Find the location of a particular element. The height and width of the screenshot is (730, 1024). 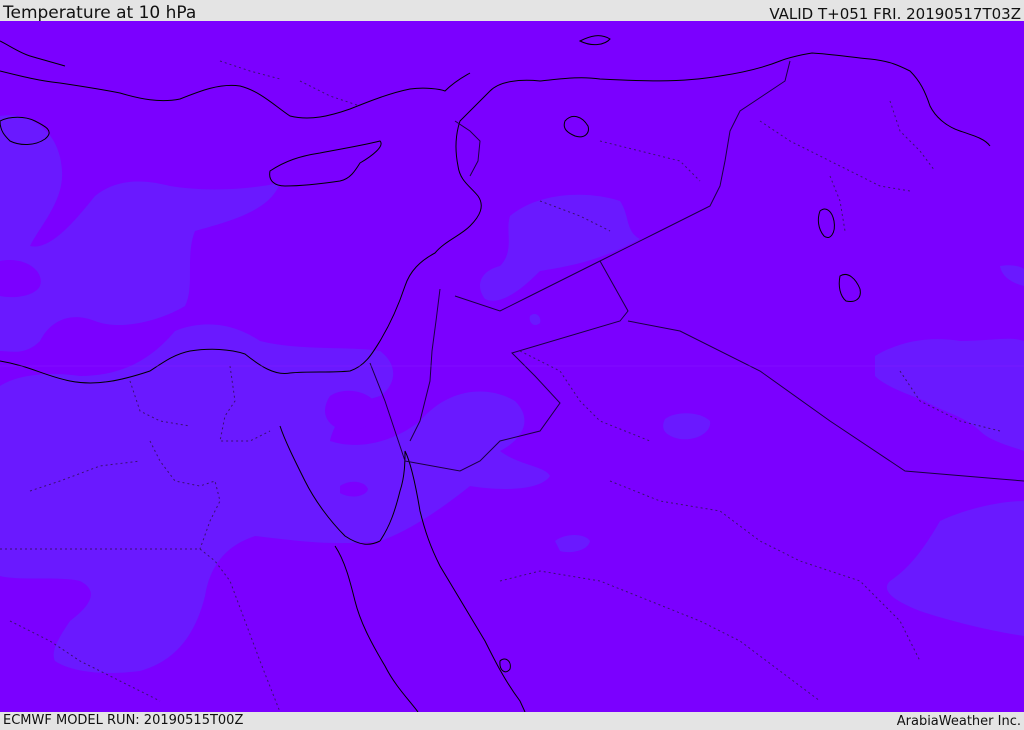

credit-label: ArabiaWeather Inc. is located at coordinates (958, 721).